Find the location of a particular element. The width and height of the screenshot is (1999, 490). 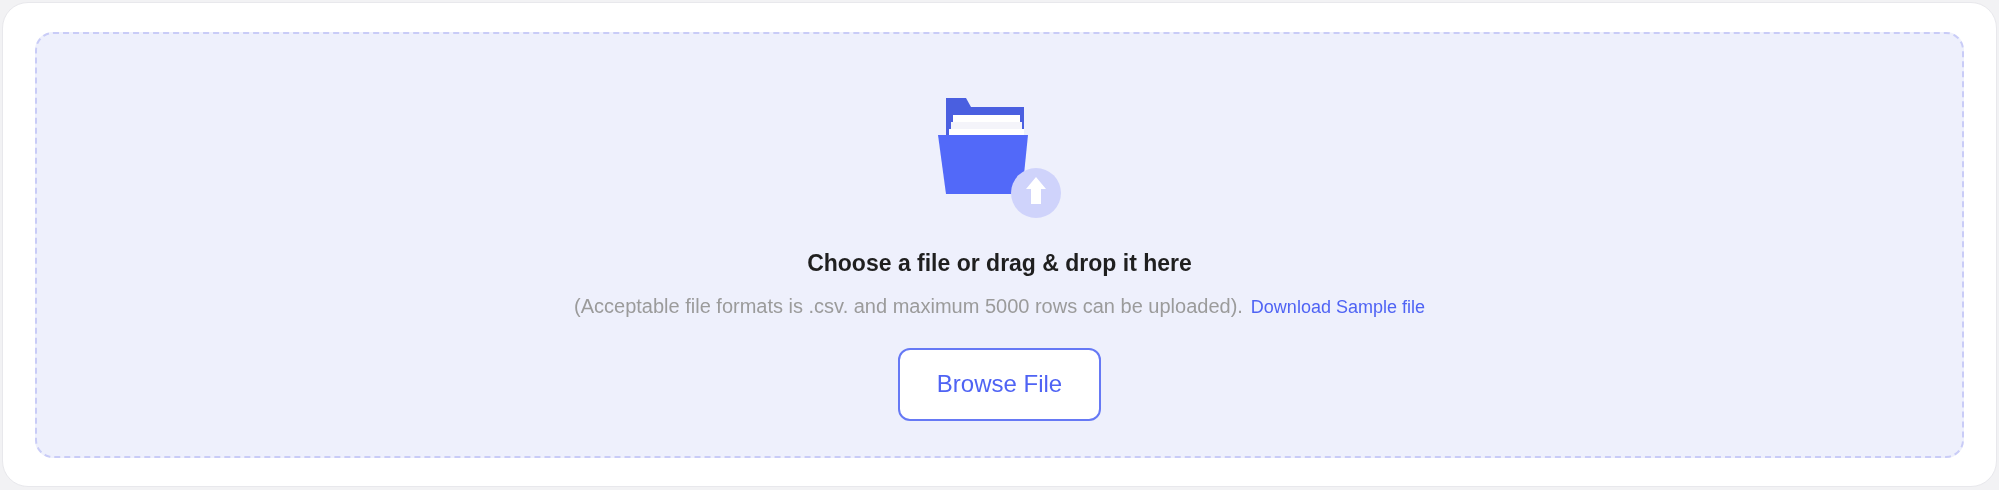

upload-title: Choose a file or drag & drop it here is located at coordinates (999, 263).